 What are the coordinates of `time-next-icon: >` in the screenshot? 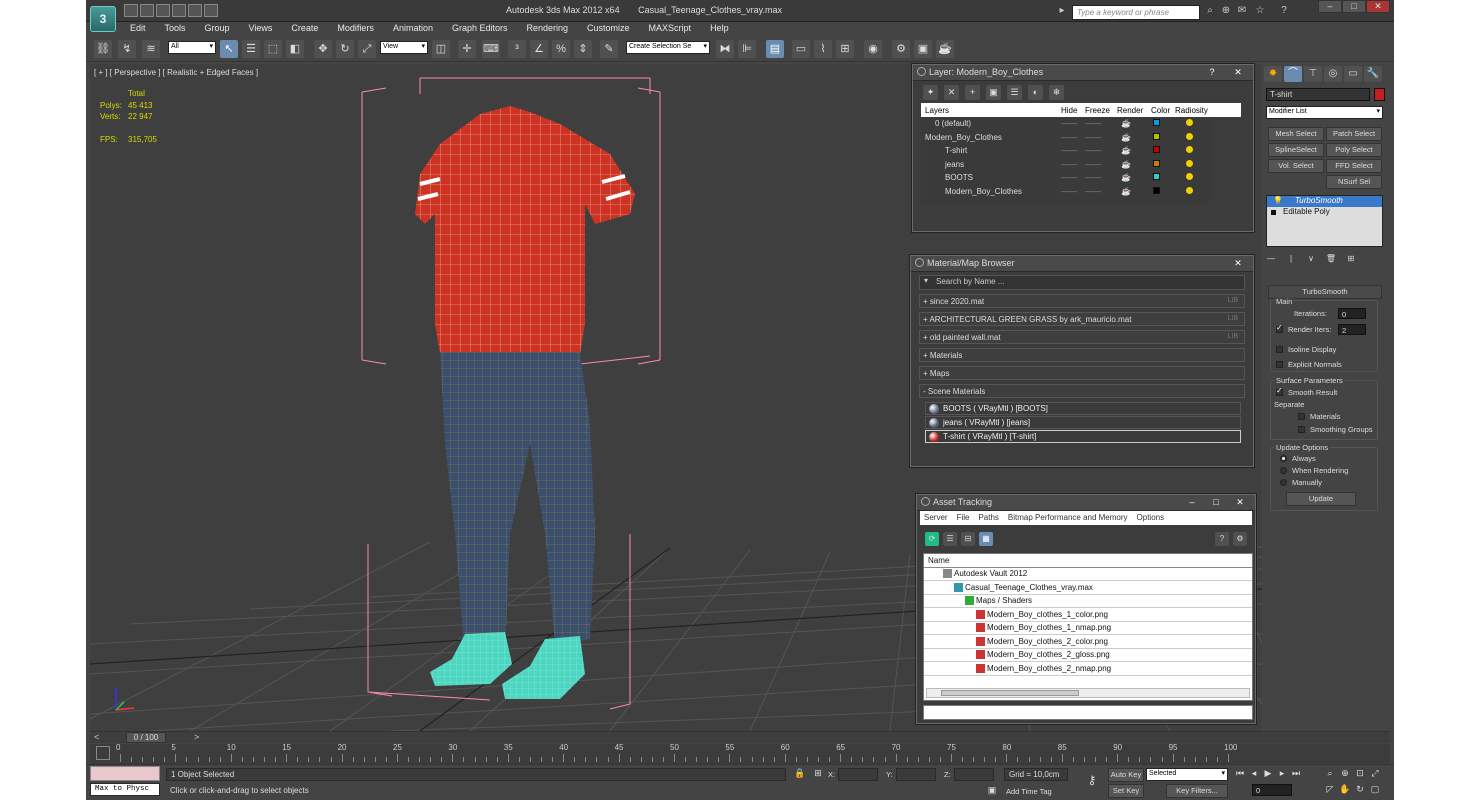 It's located at (196, 737).